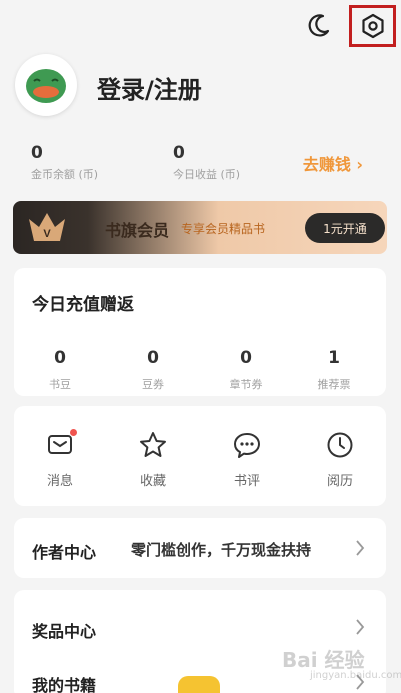  Describe the element at coordinates (345, 228) in the screenshot. I see `vip-activate-button: 1元开通` at that location.